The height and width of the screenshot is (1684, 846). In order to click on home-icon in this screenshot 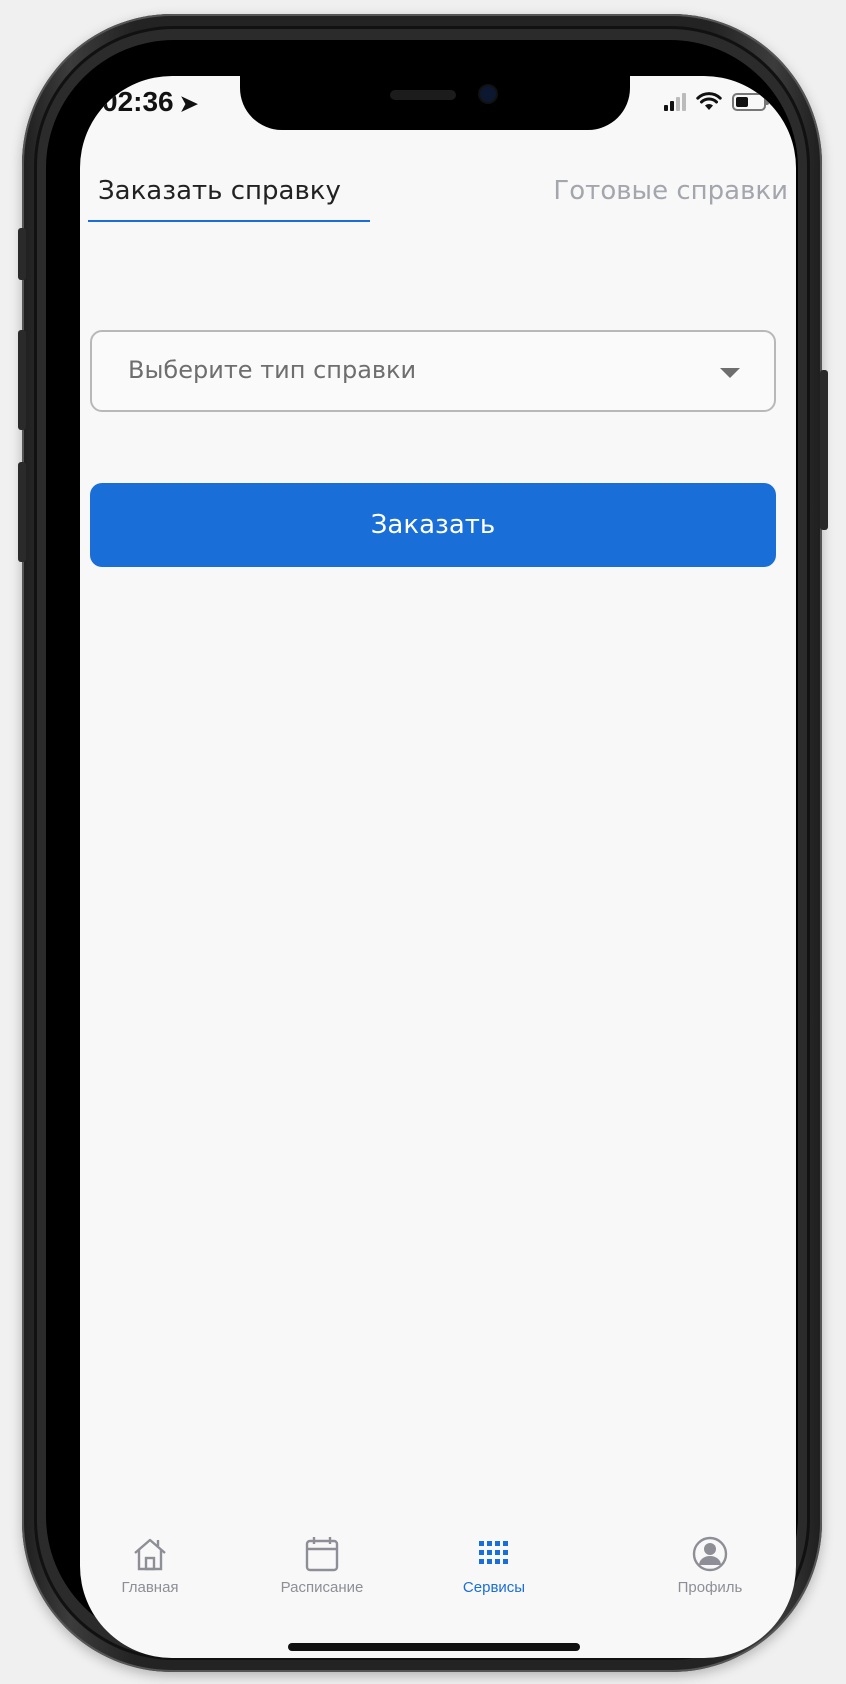, I will do `click(150, 1554)`.